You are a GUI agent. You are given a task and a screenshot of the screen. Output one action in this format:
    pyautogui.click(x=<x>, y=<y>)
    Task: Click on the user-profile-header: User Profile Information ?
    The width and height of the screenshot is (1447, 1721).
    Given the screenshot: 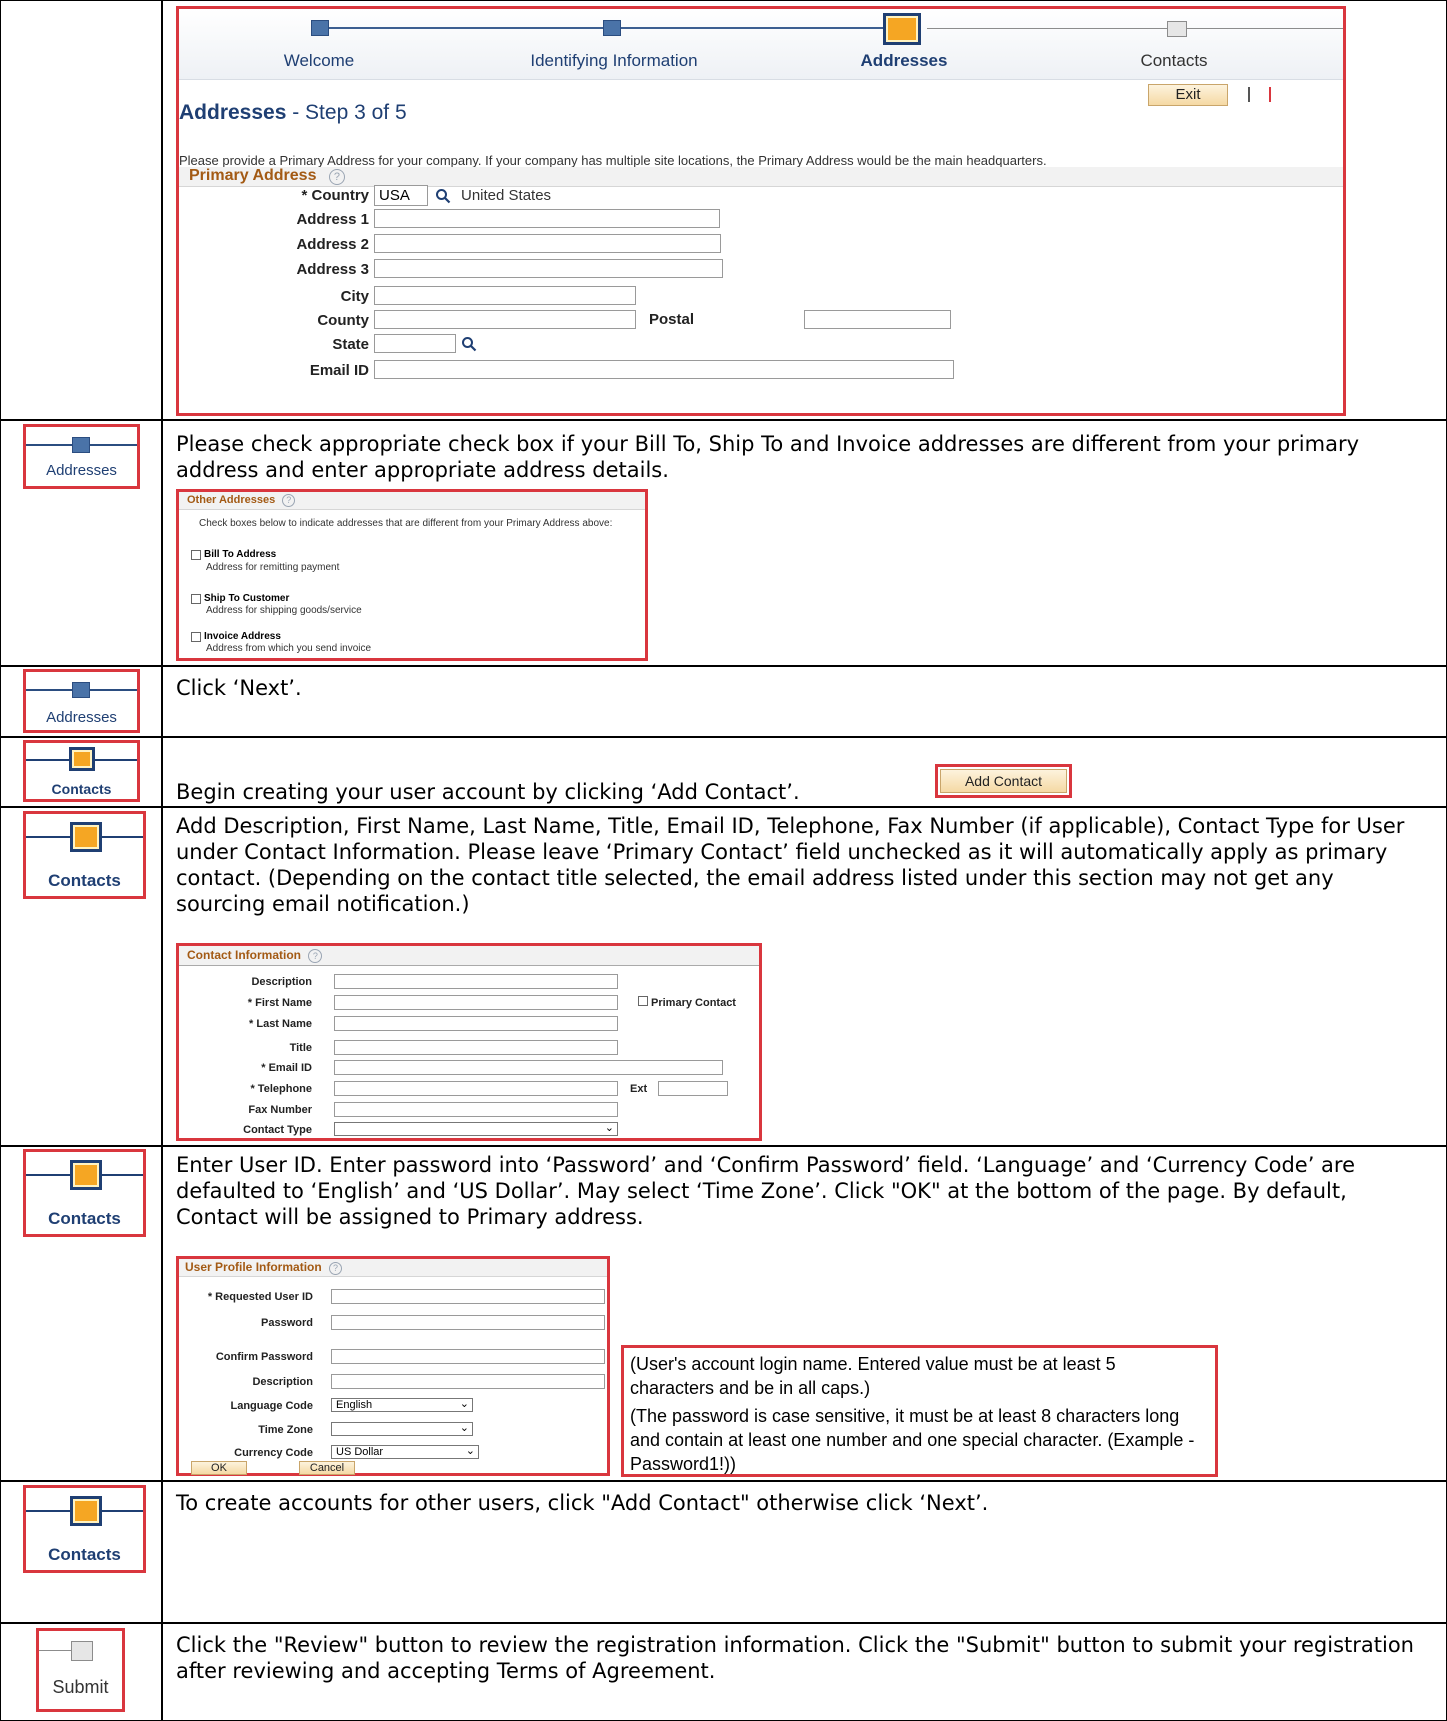 What is the action you would take?
    pyautogui.click(x=393, y=1268)
    